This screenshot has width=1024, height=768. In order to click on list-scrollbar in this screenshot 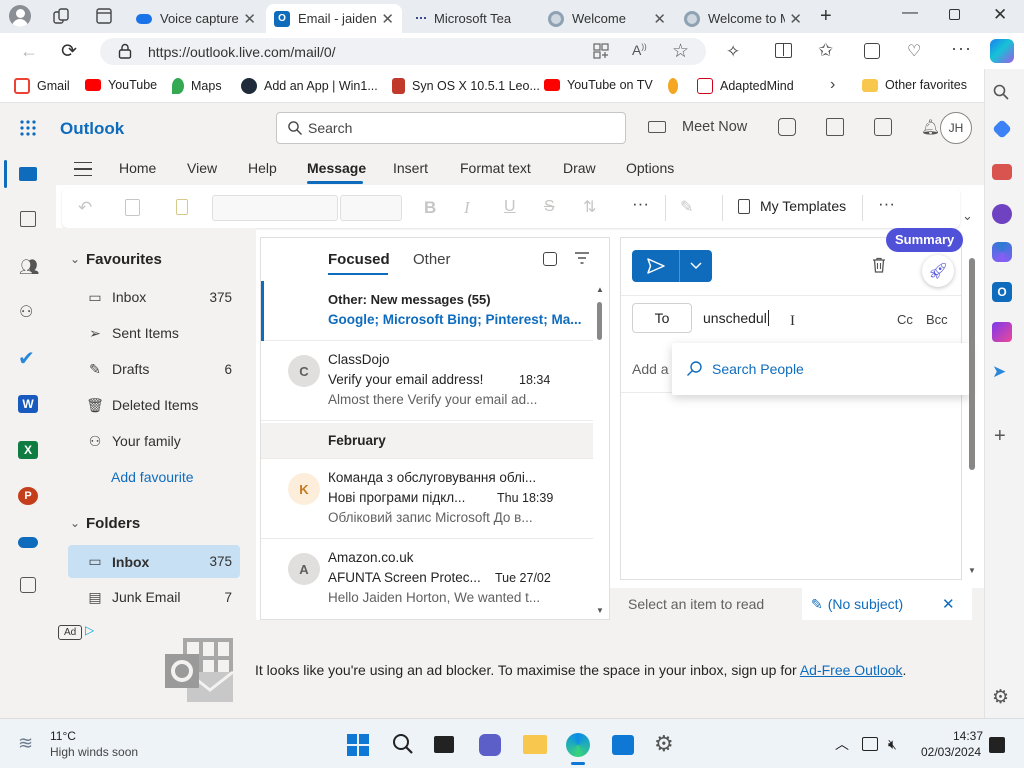, I will do `click(599, 321)`.